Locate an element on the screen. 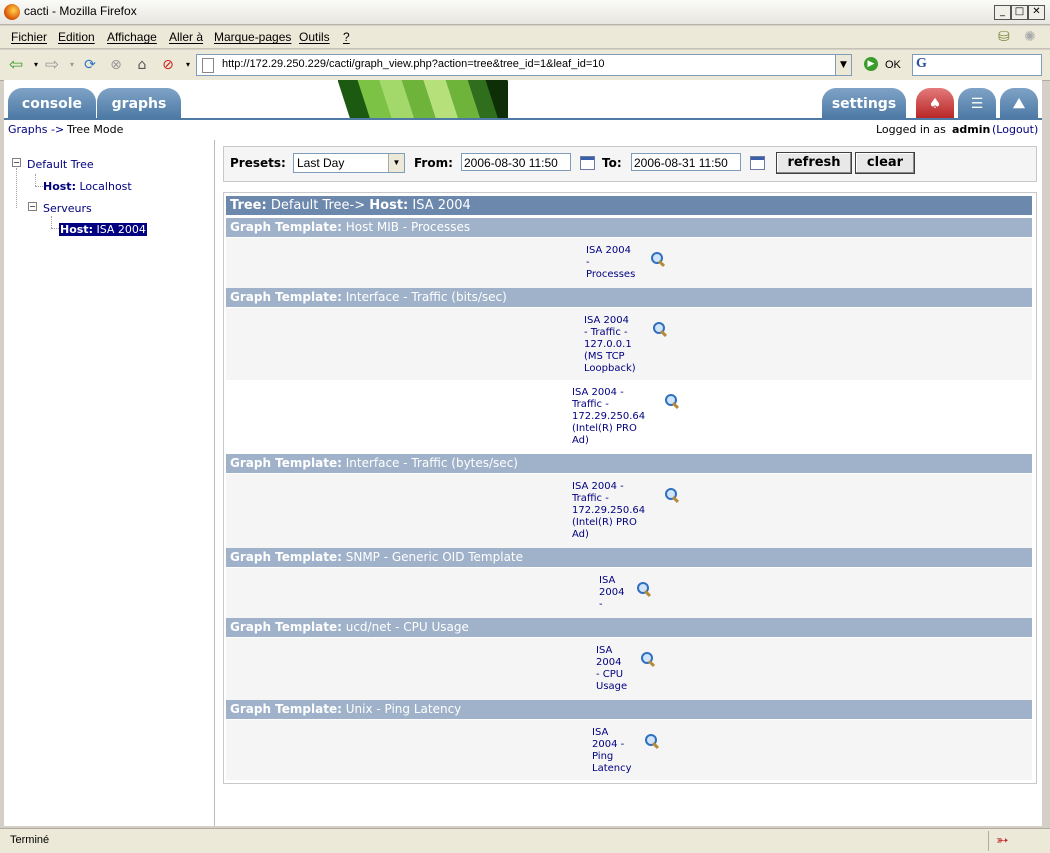 This screenshot has width=1050, height=853. graph-row: ISA 2004 - Ping Latency is located at coordinates (629, 750).